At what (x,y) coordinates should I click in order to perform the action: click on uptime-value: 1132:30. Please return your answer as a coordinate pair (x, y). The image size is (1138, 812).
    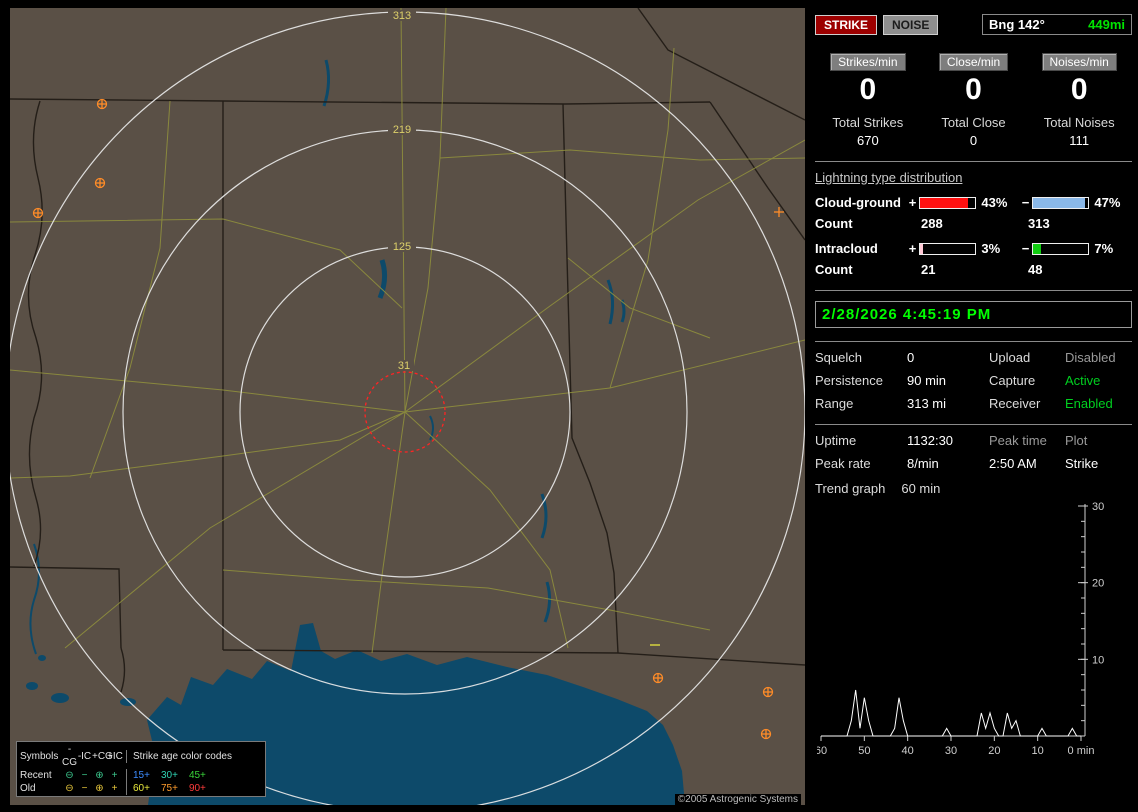
    Looking at the image, I should click on (930, 440).